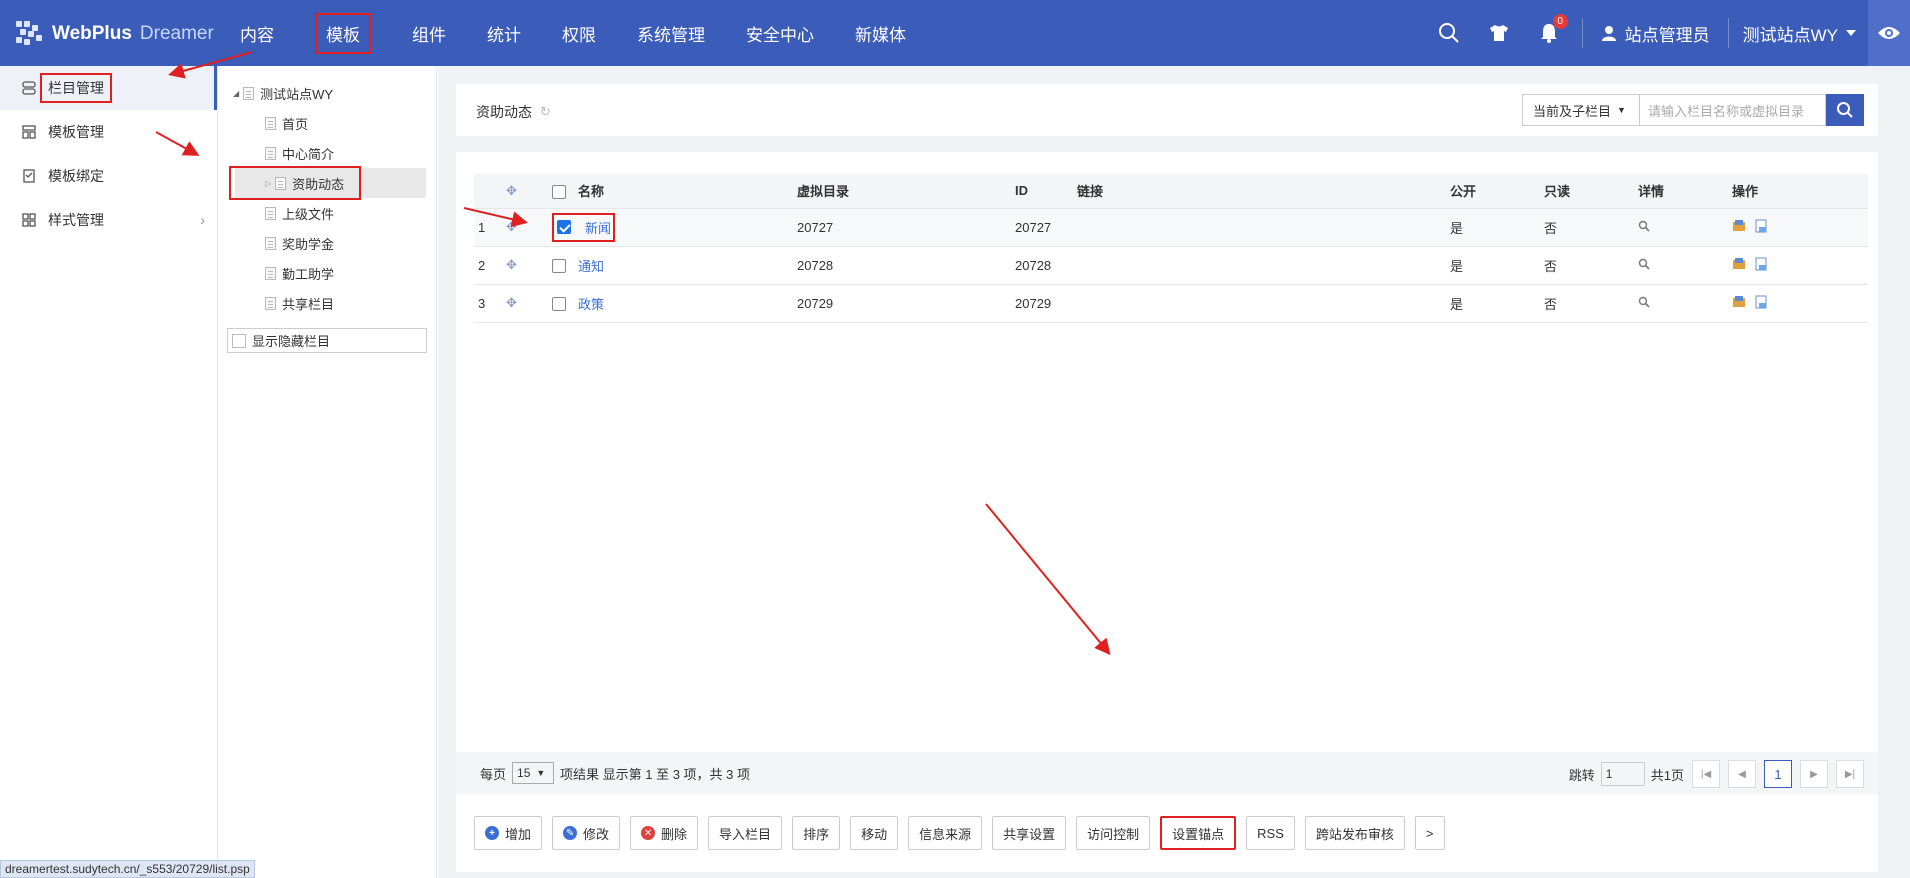 The image size is (1910, 878). I want to click on public-value: 是, so click(1493, 227).